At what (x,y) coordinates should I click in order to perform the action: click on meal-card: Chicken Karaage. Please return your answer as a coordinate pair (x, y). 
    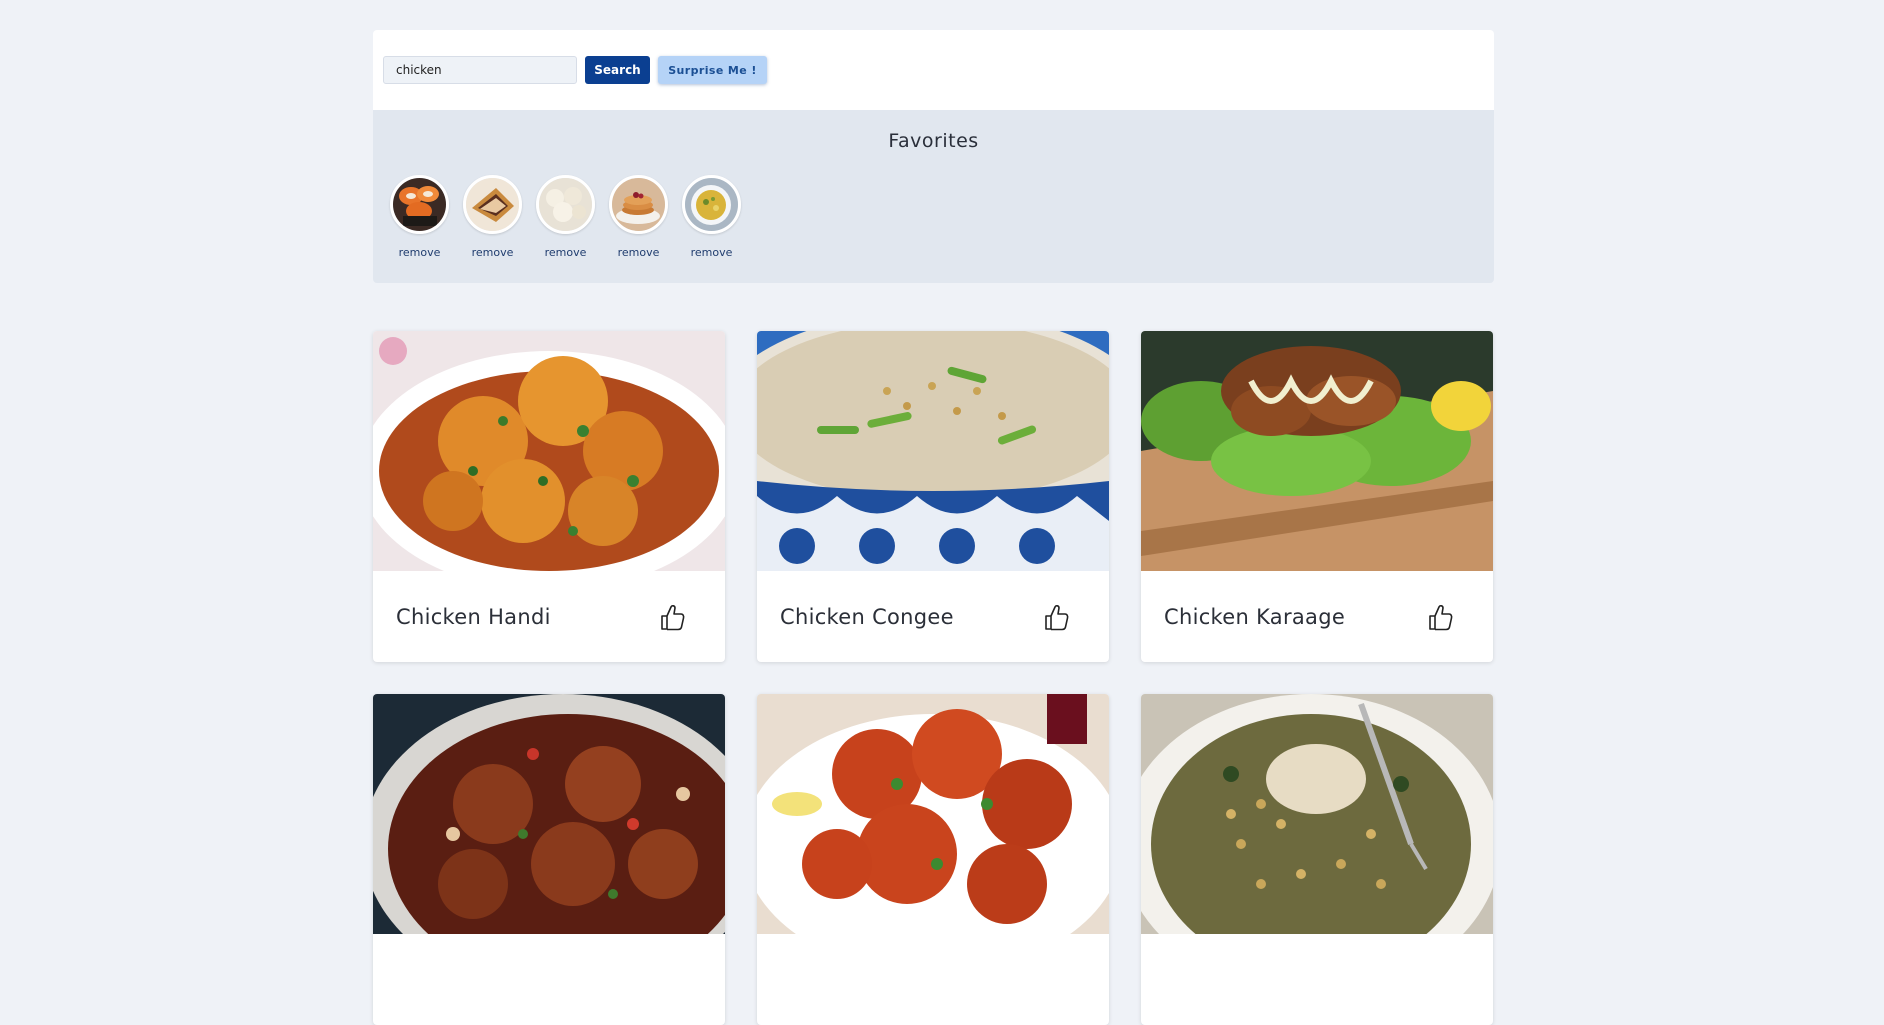
    Looking at the image, I should click on (1317, 496).